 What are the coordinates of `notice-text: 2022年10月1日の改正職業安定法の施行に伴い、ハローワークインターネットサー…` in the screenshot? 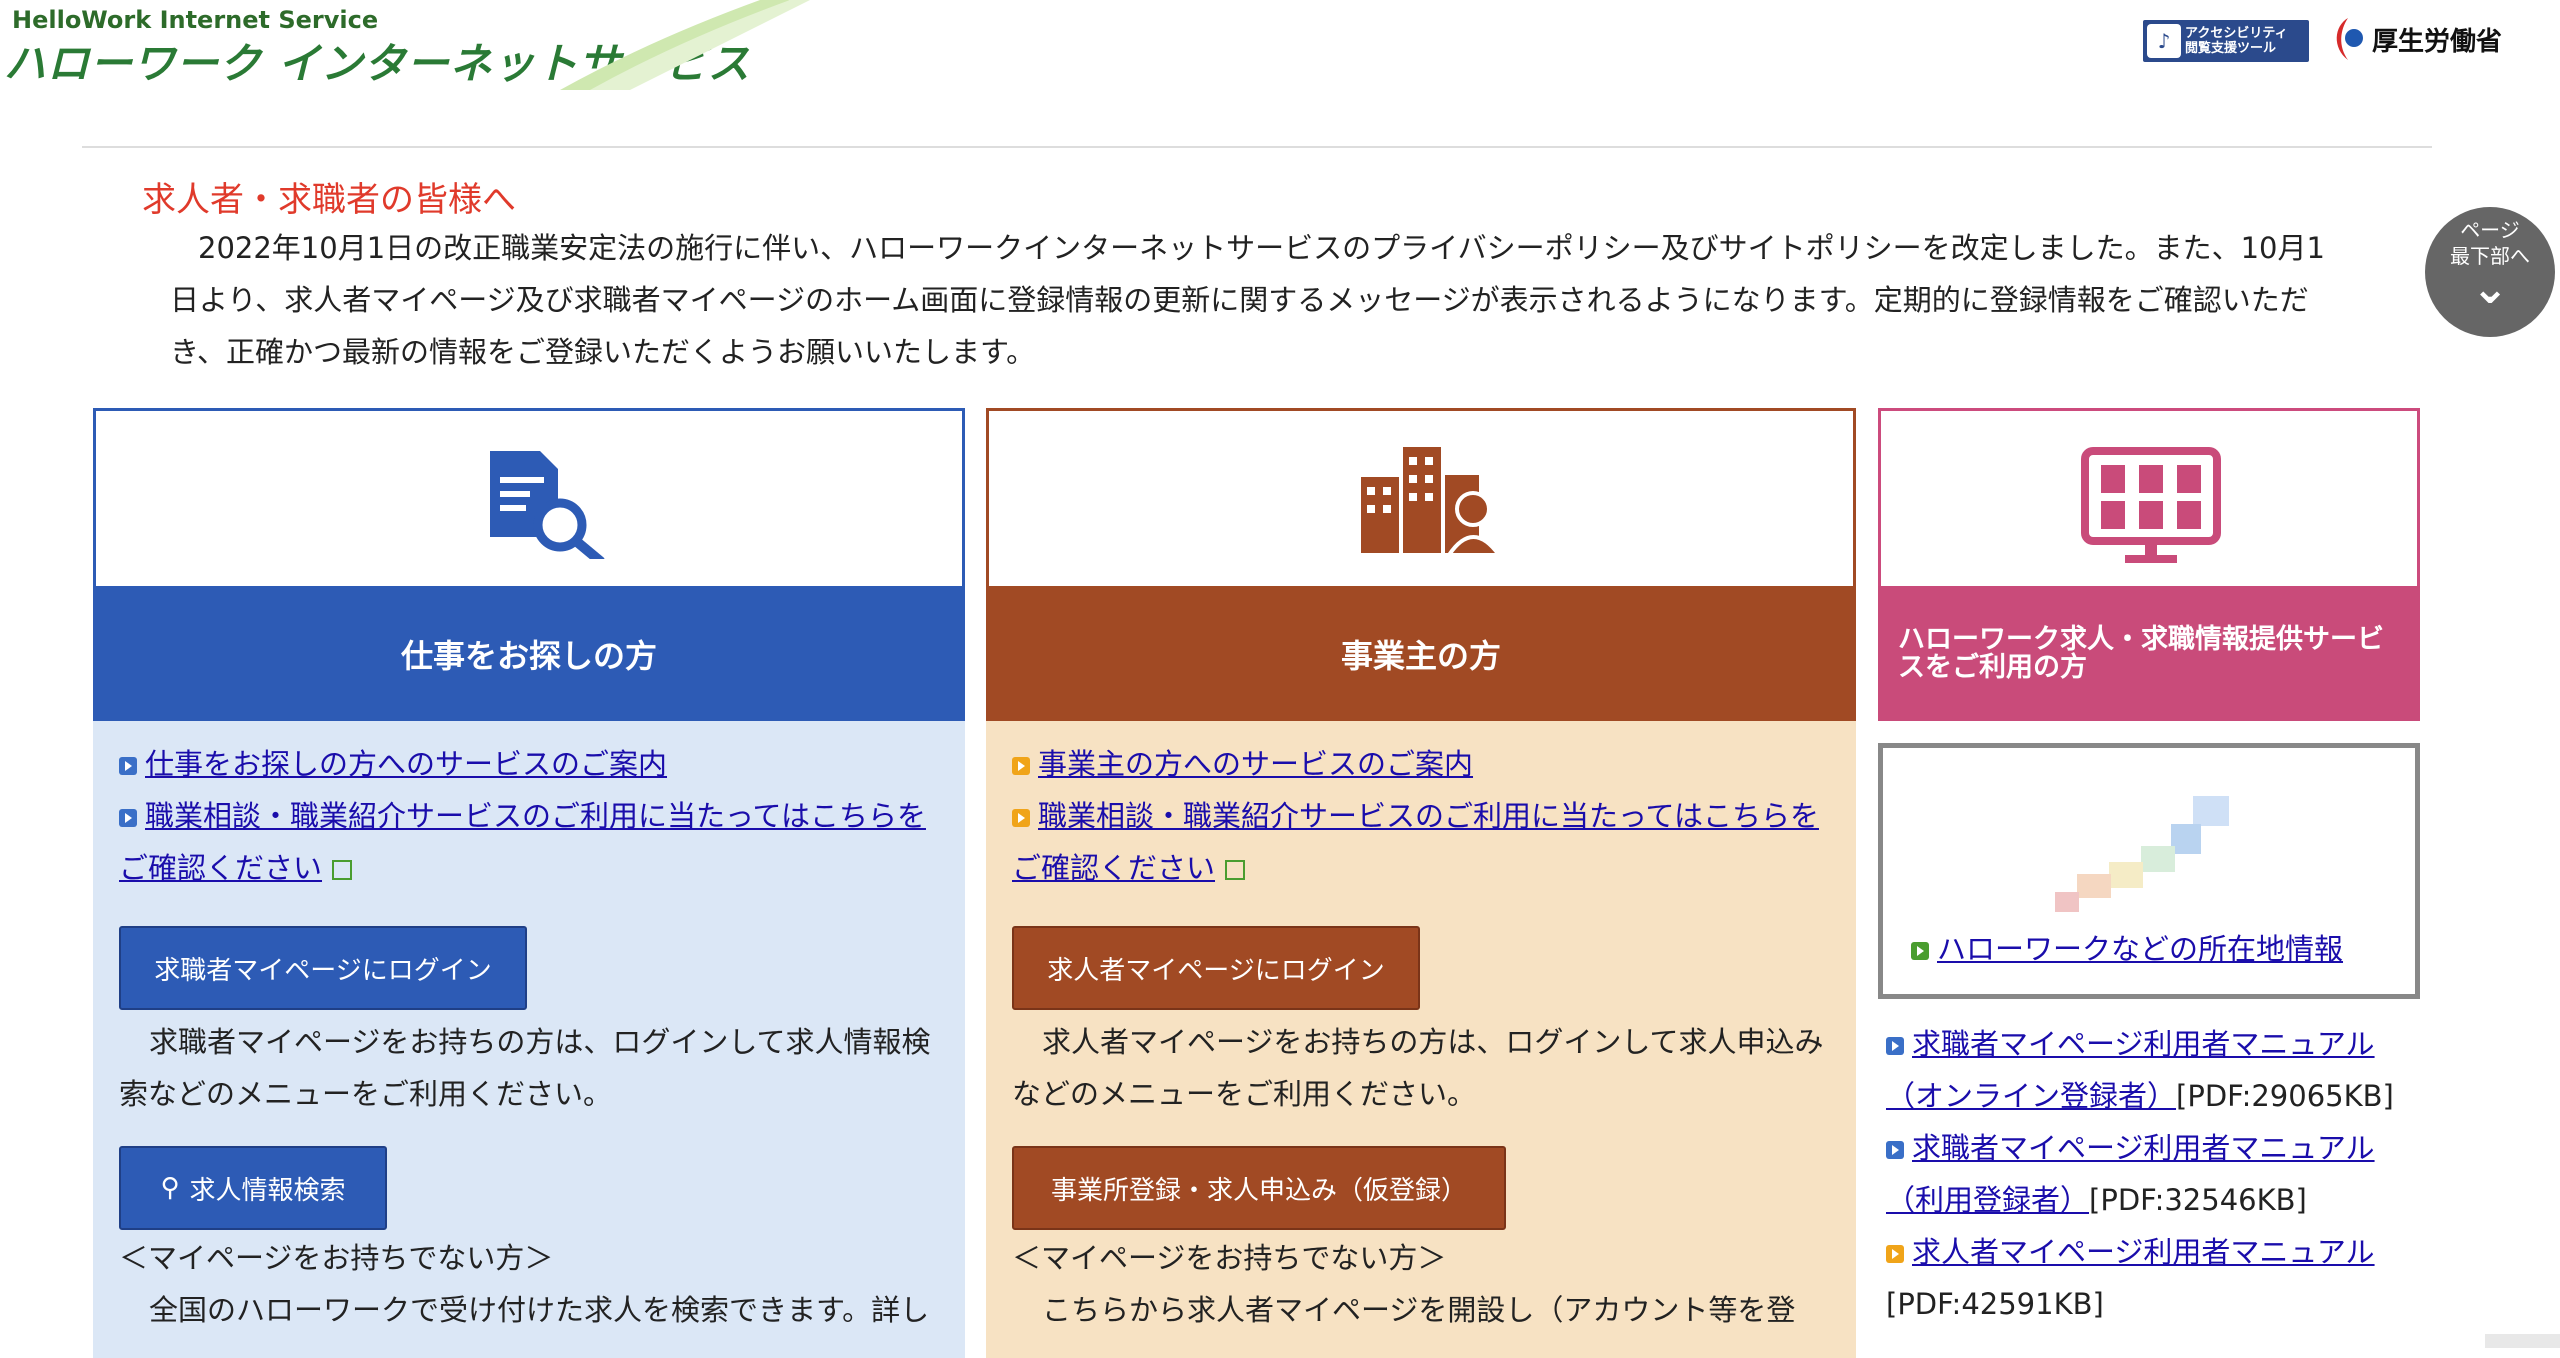 It's located at (1247, 300).